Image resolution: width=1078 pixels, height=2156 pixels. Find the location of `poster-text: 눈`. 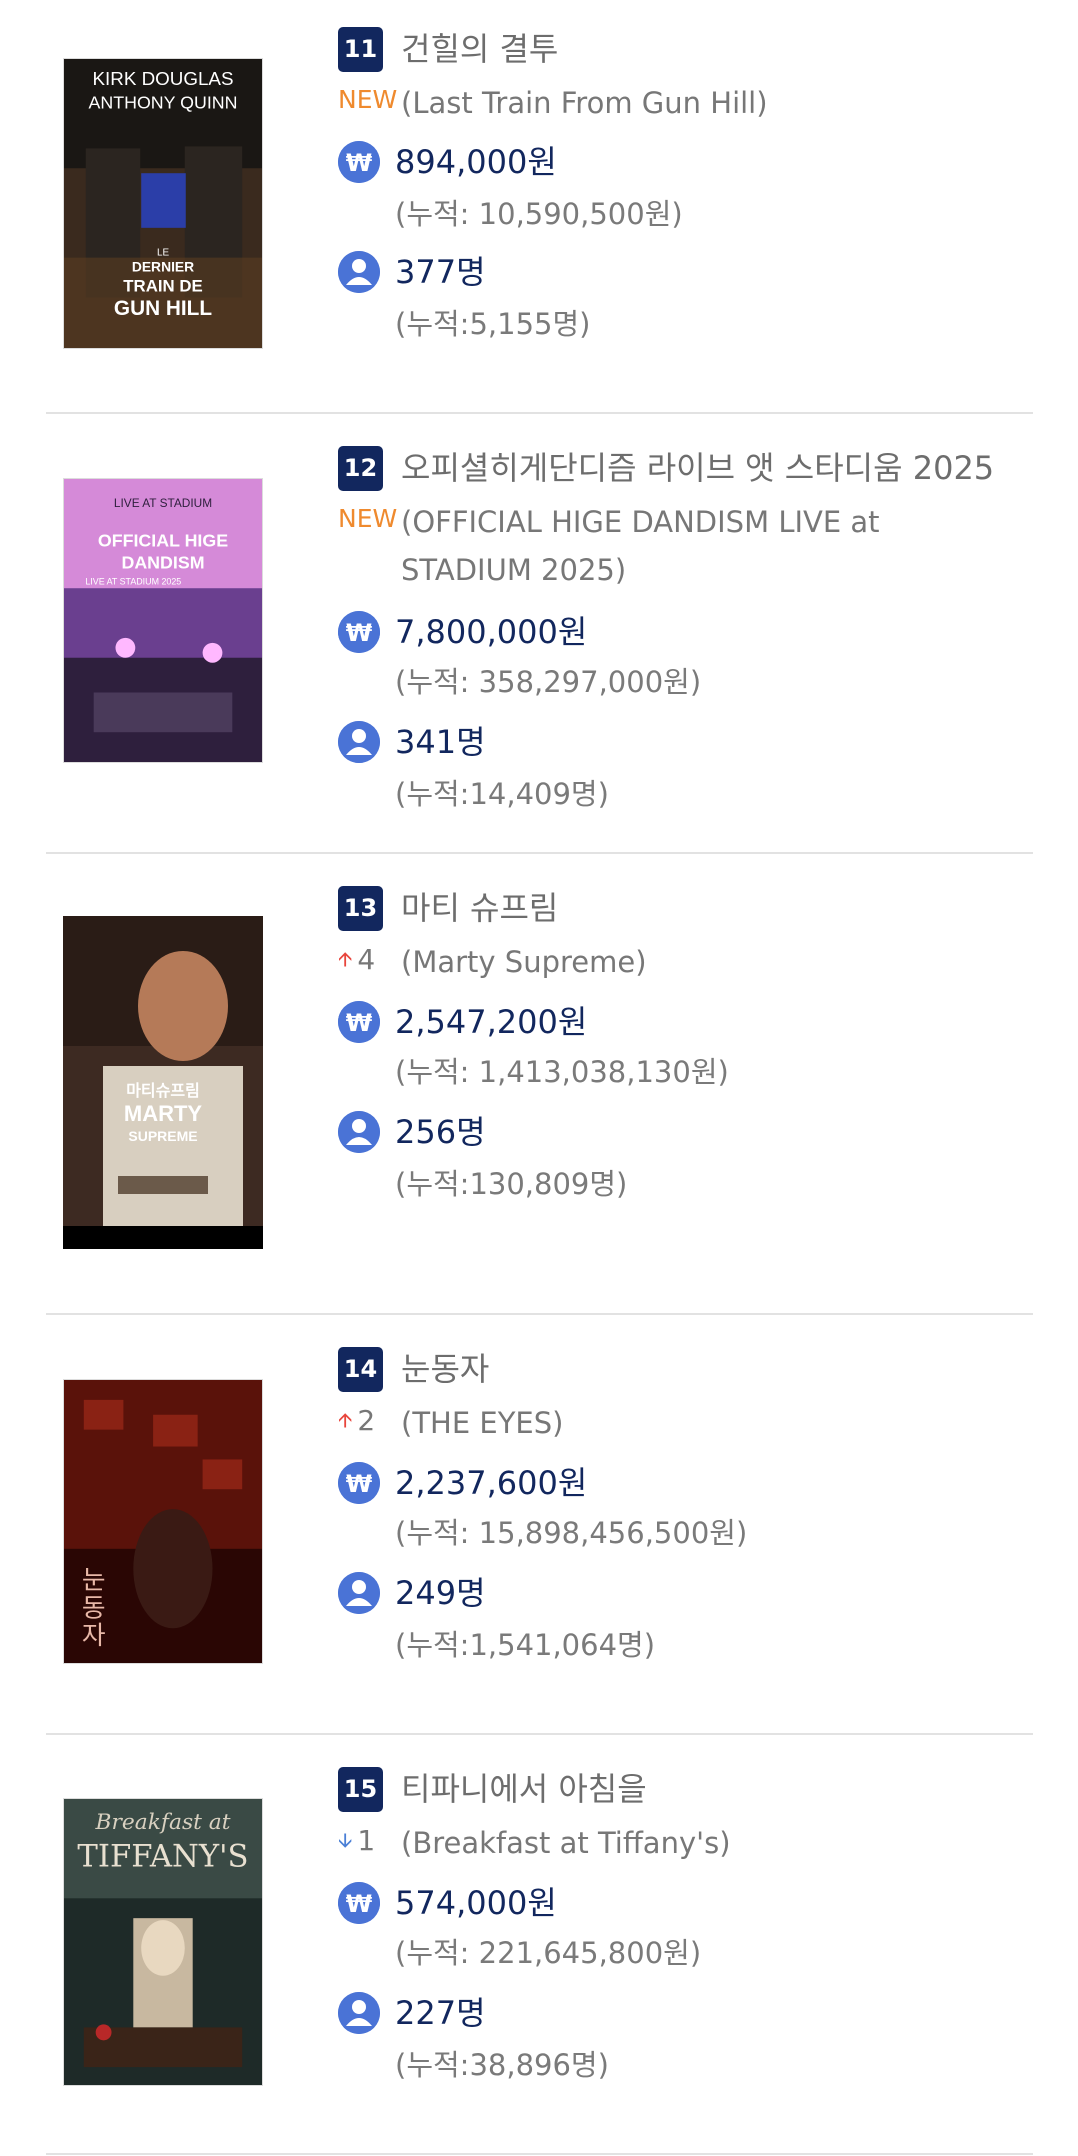

poster-text: 눈 is located at coordinates (94, 1580).